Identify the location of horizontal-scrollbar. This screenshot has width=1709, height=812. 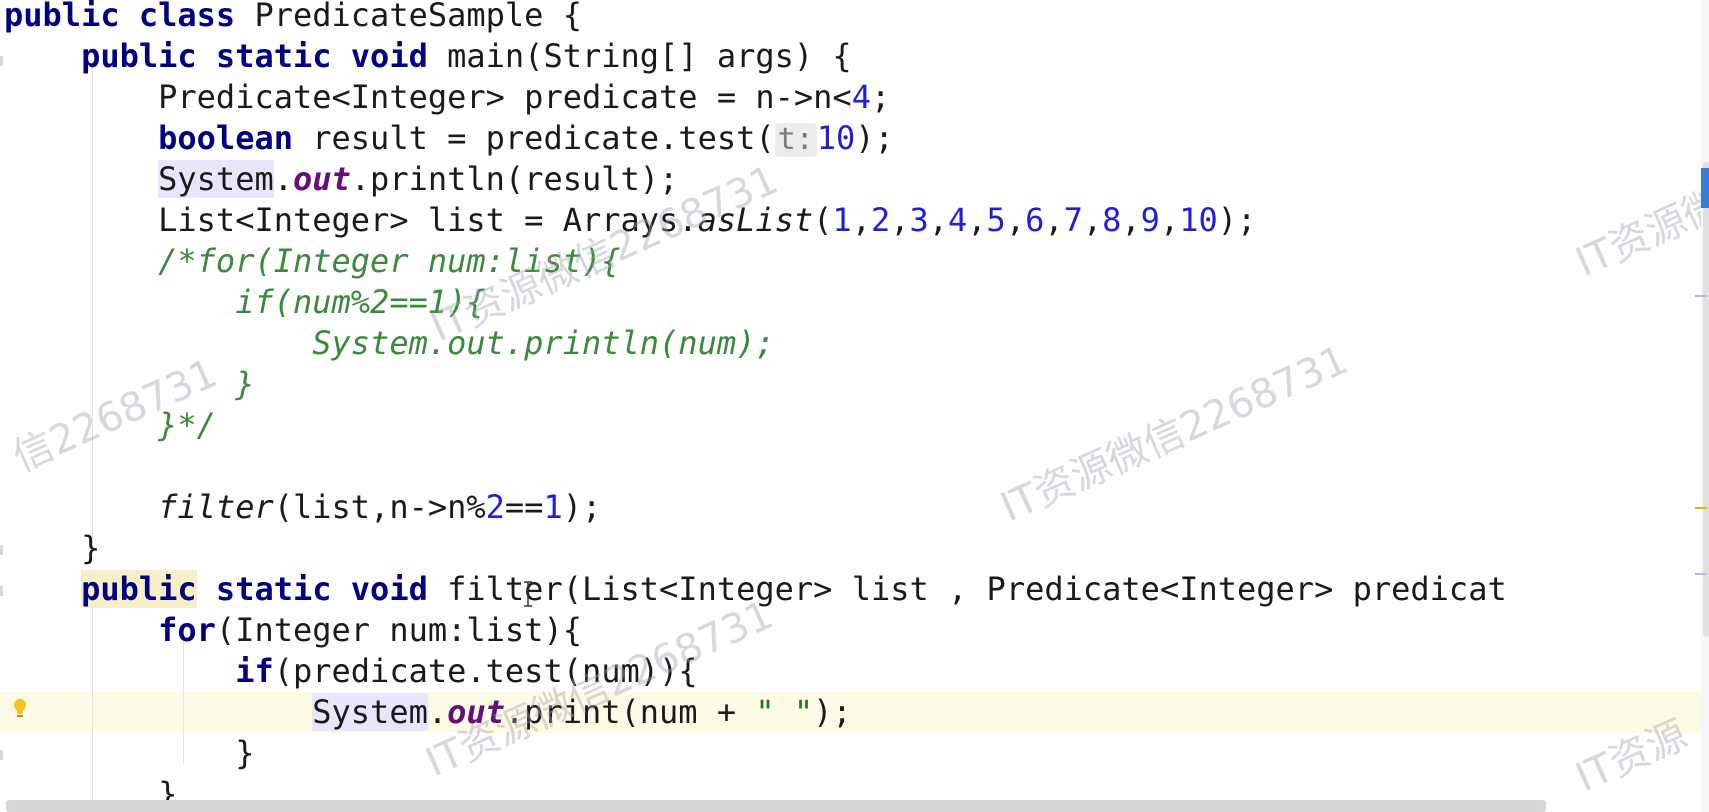
(776, 806).